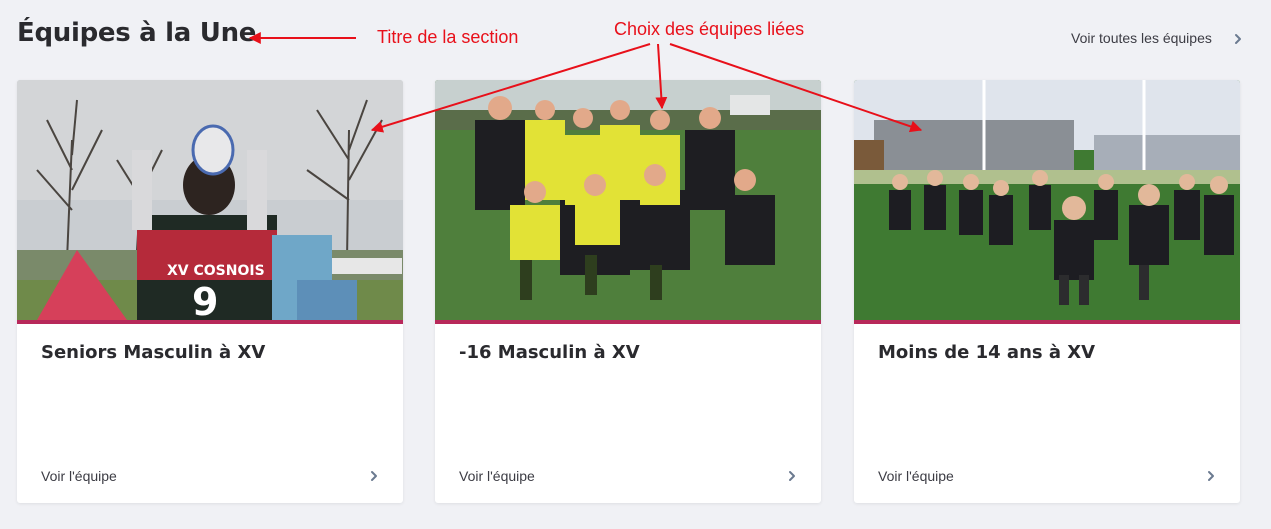 This screenshot has width=1271, height=529. I want to click on svg-text: 9, so click(205, 300).